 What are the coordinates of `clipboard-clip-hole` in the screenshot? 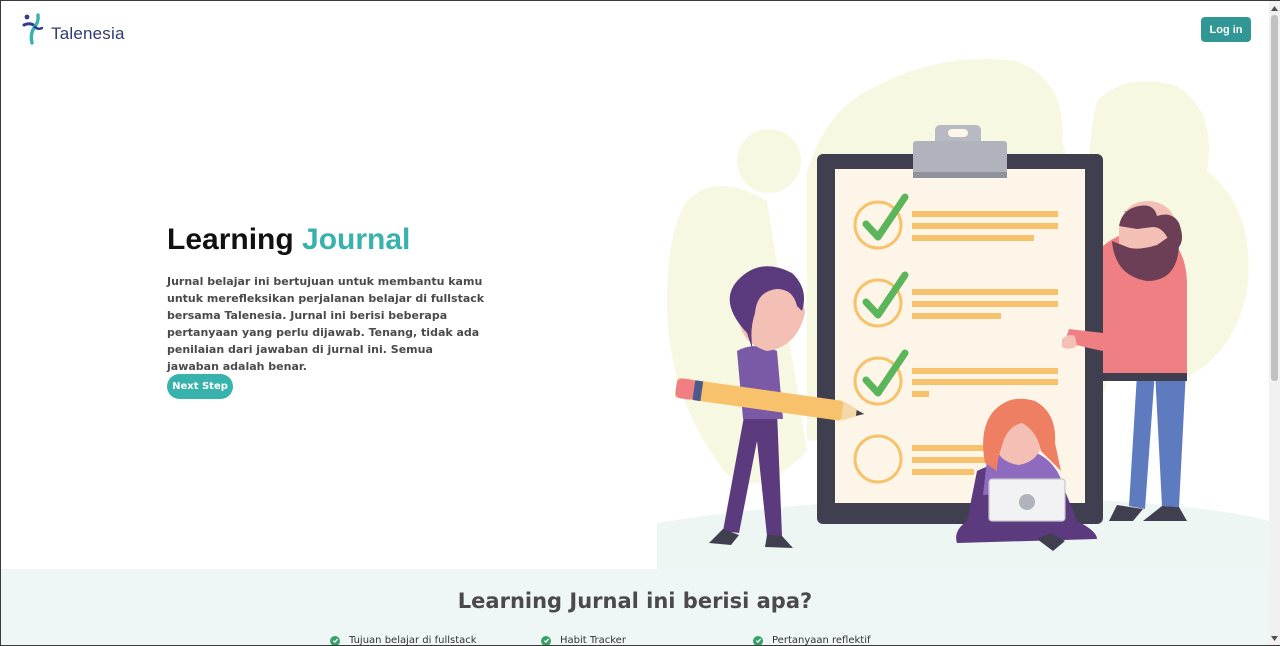 It's located at (958, 133).